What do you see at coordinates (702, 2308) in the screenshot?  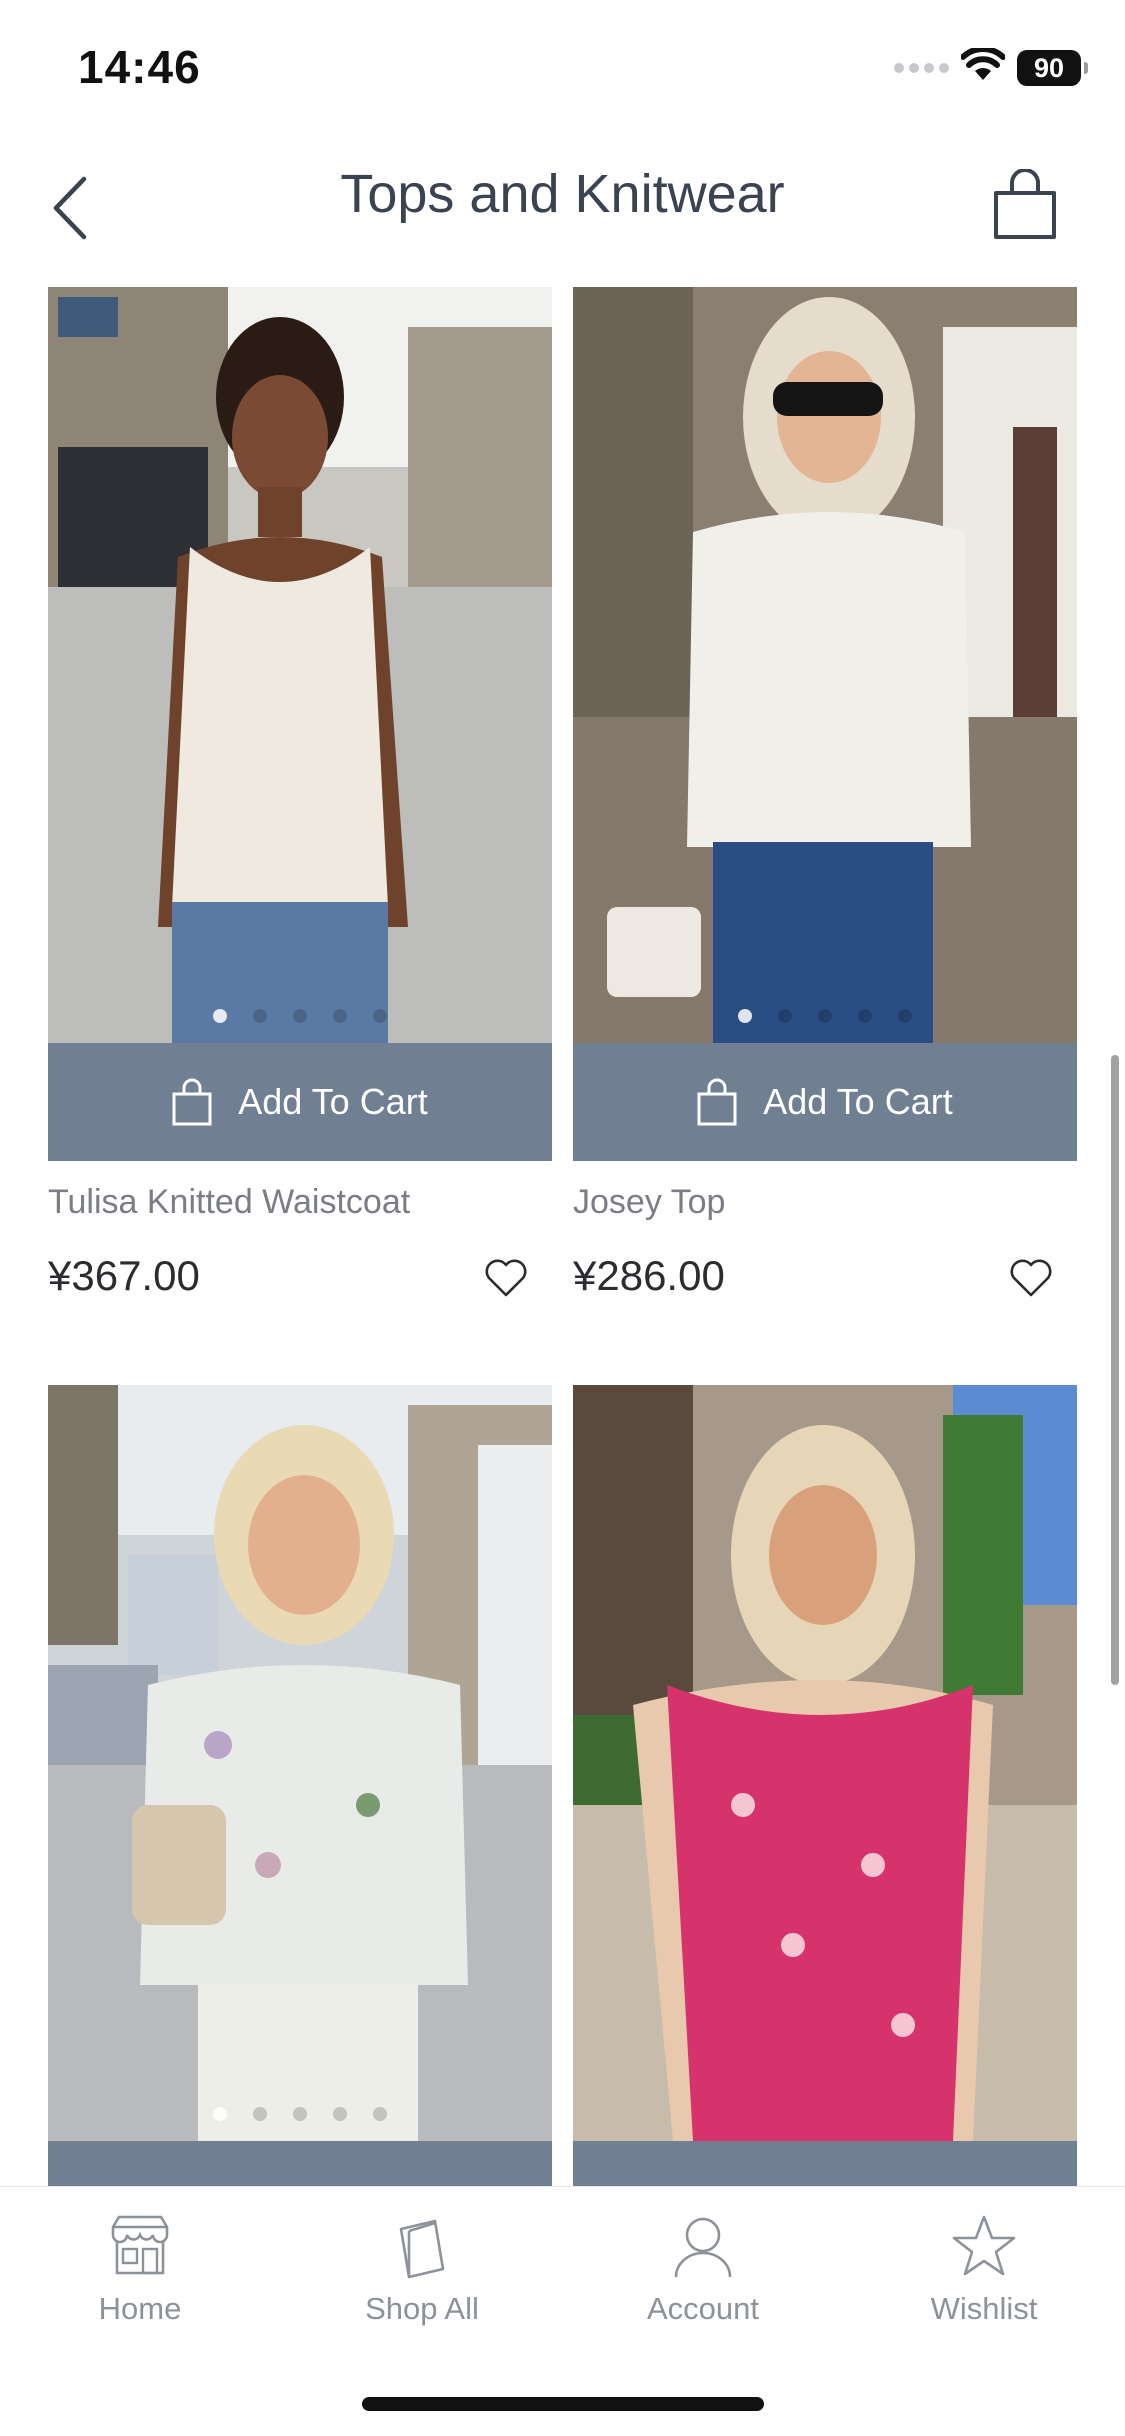 I see `tab-label: Account` at bounding box center [702, 2308].